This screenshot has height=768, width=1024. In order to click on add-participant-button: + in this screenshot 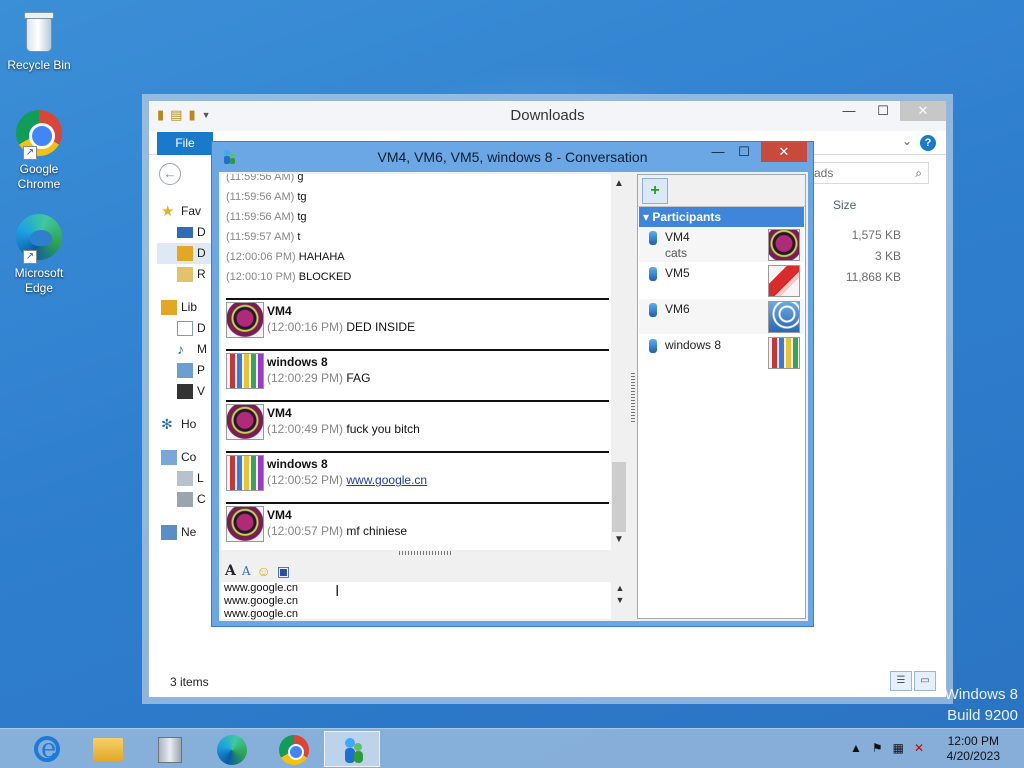, I will do `click(655, 191)`.